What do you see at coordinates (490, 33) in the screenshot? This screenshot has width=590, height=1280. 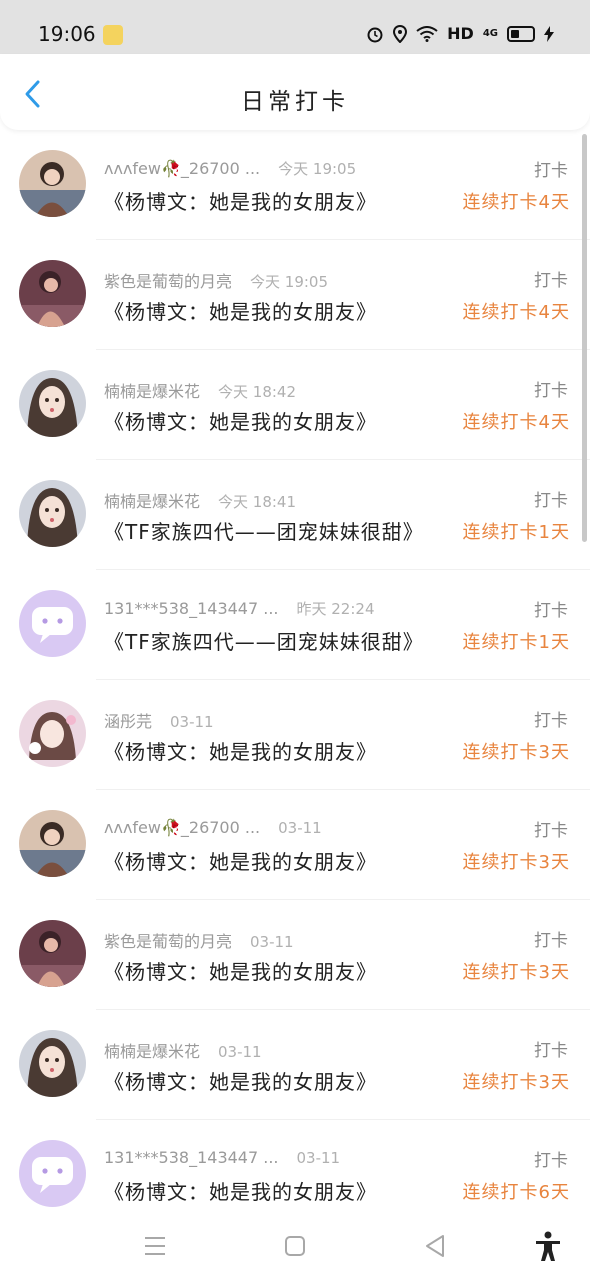 I see `cell-type: 4G` at bounding box center [490, 33].